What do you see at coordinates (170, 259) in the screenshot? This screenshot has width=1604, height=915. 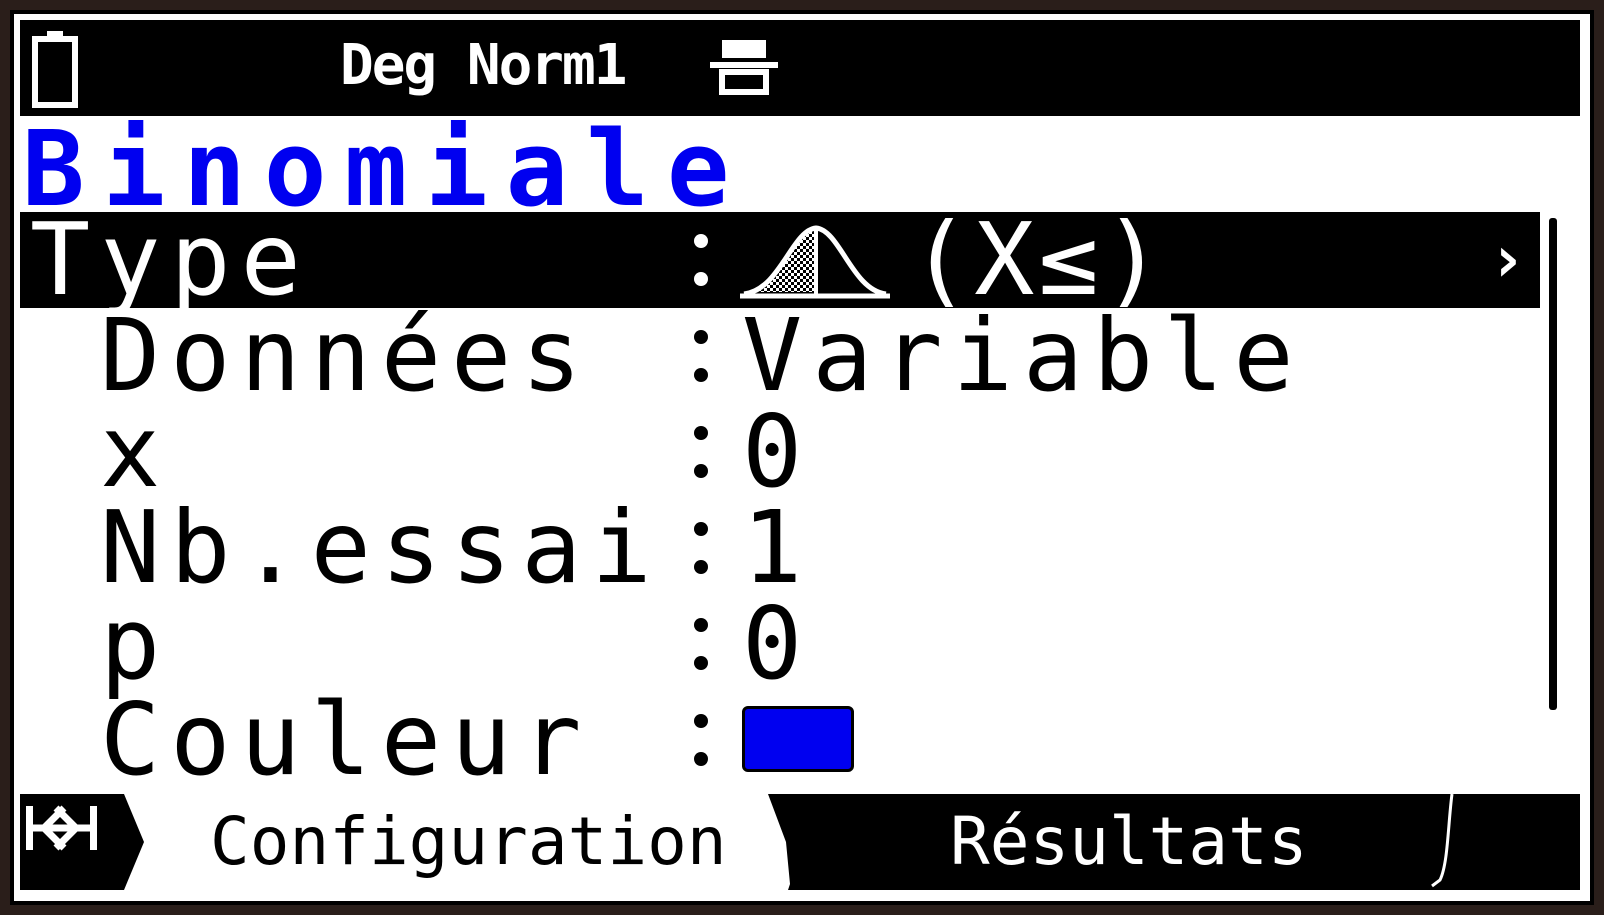 I see `setting-label: Type` at bounding box center [170, 259].